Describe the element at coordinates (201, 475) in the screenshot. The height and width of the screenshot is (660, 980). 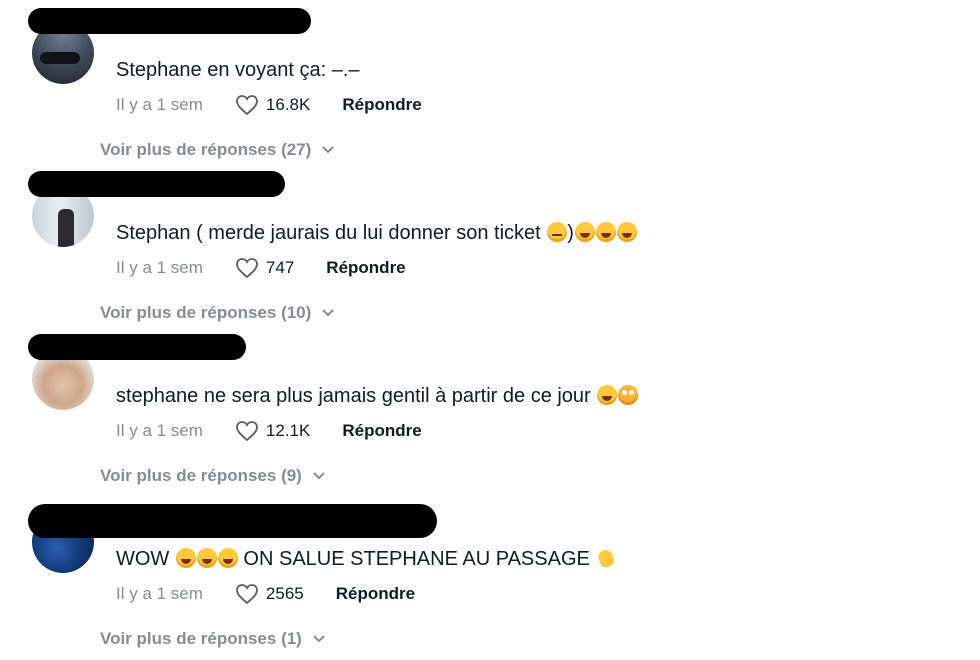
I see `view-more-replies-label: Voir plus de réponses (9)` at that location.